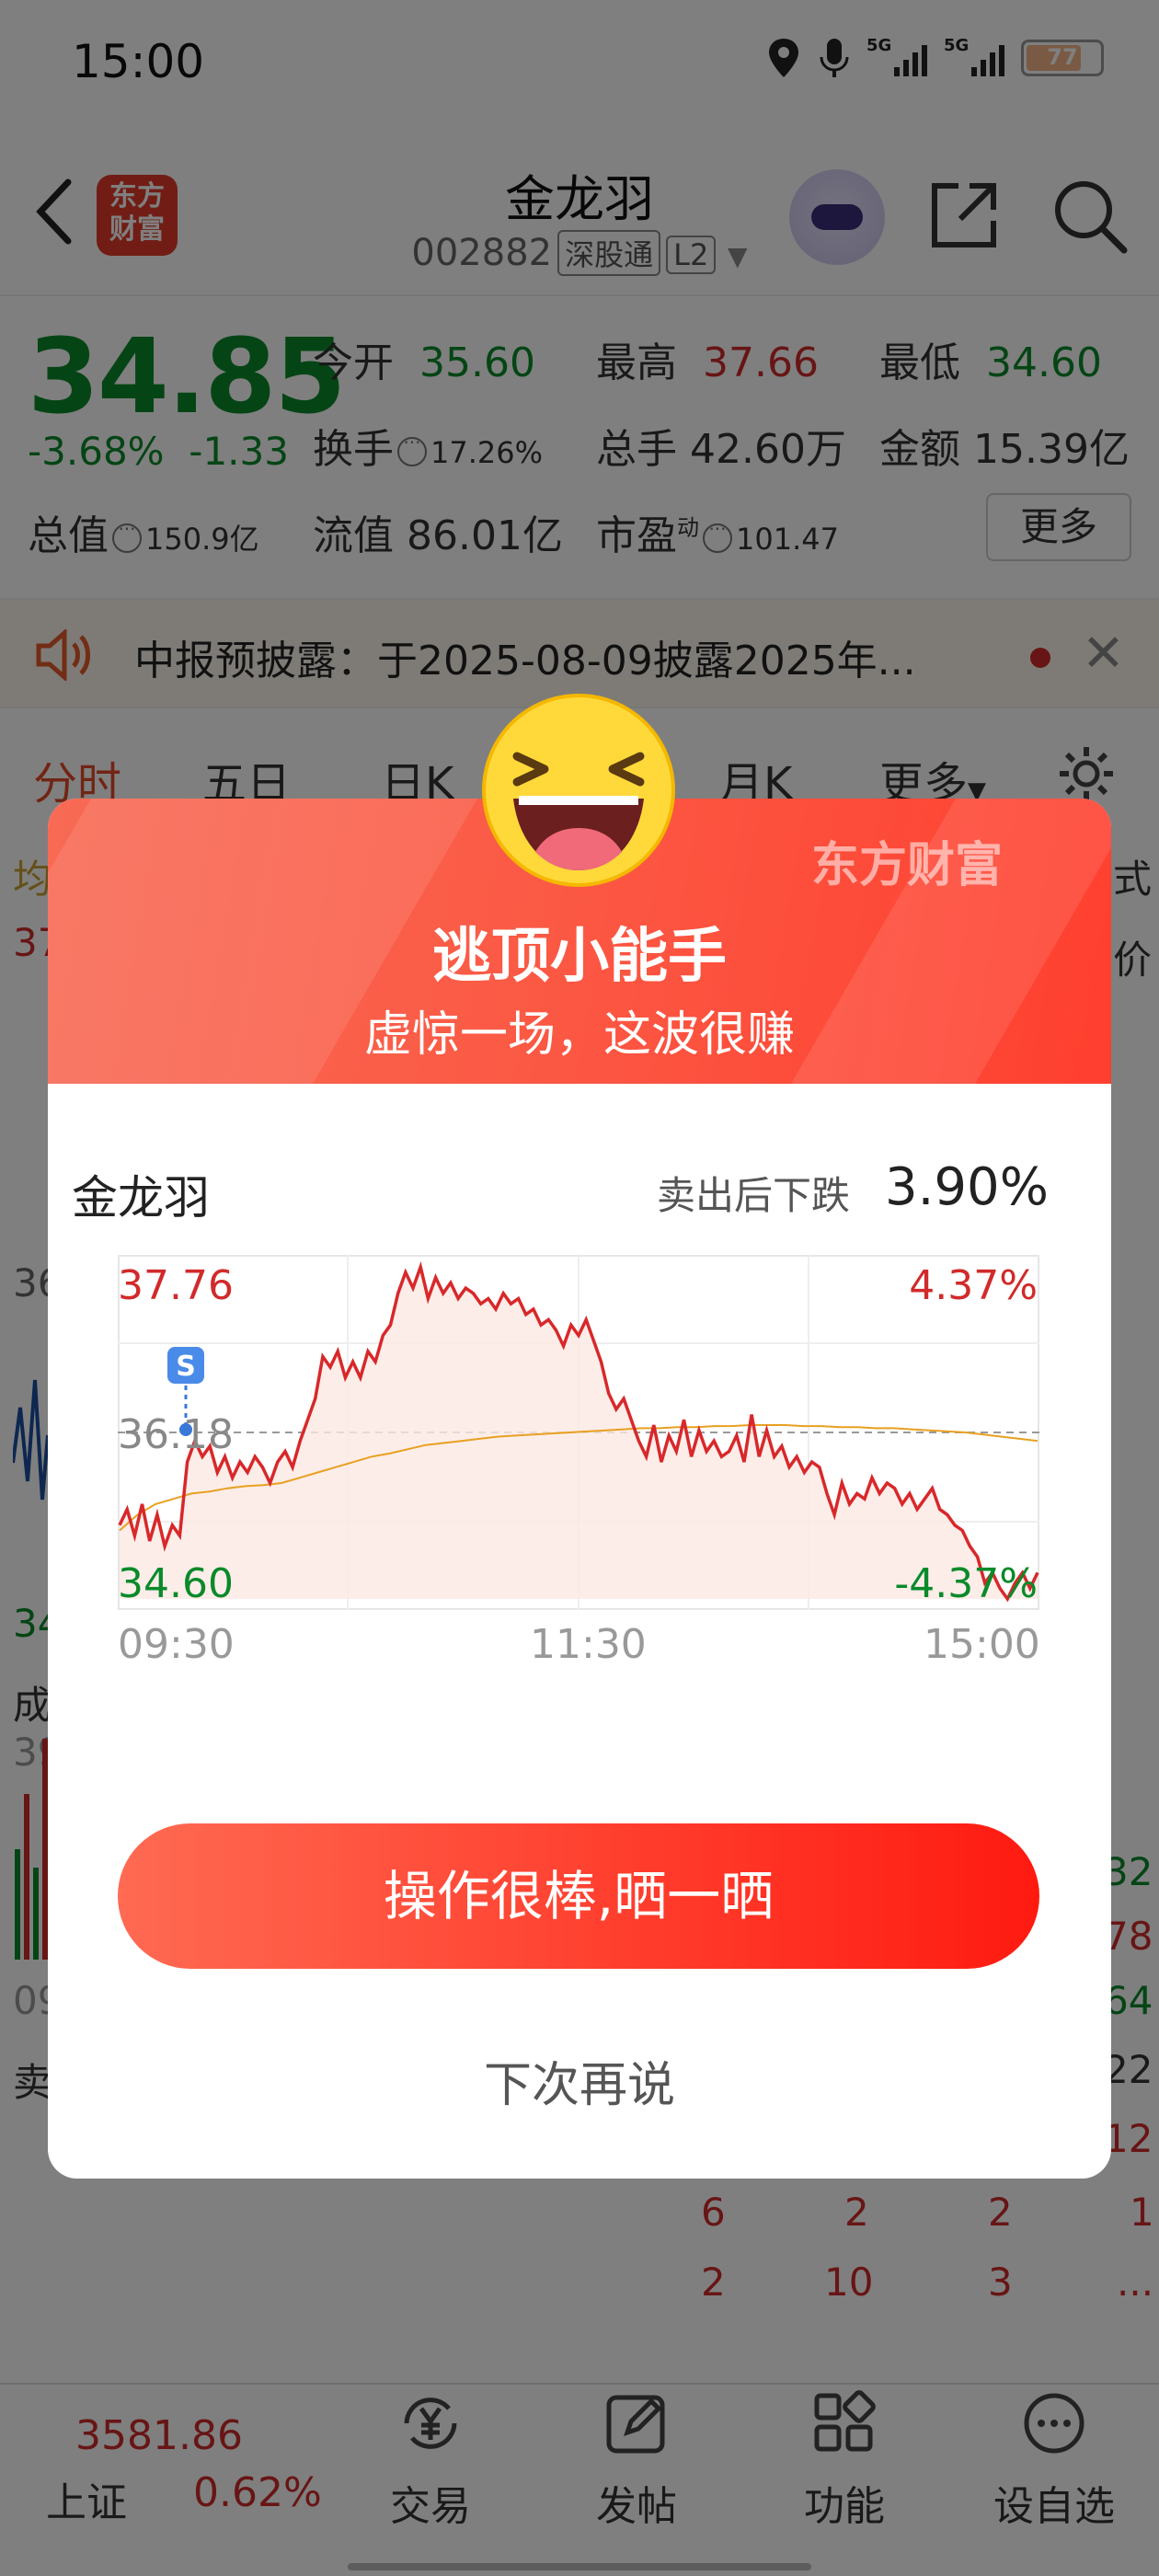 The width and height of the screenshot is (1159, 2576). Describe the element at coordinates (982, 1644) in the screenshot. I see `x-label-end: 15:00` at that location.